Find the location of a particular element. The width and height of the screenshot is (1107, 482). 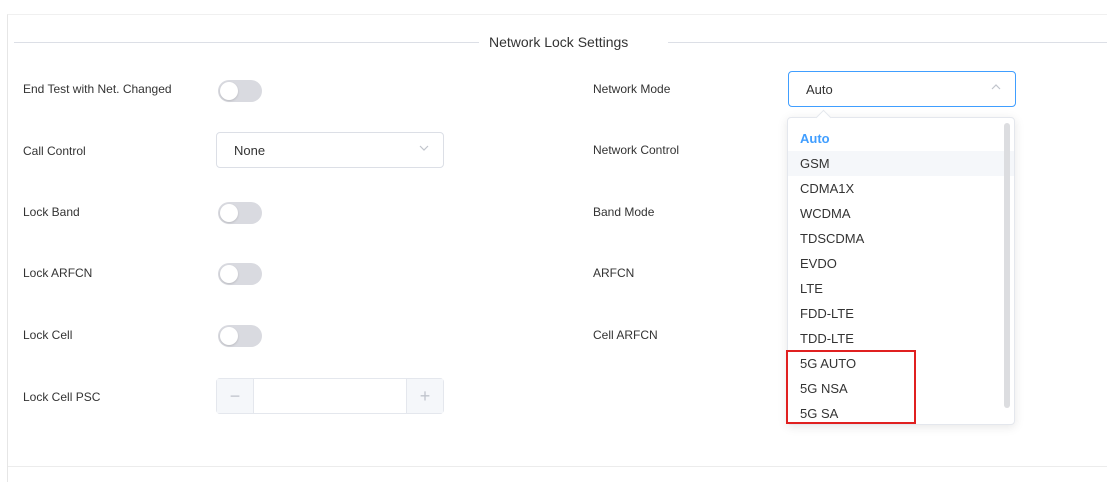

end-test-switch is located at coordinates (240, 91).